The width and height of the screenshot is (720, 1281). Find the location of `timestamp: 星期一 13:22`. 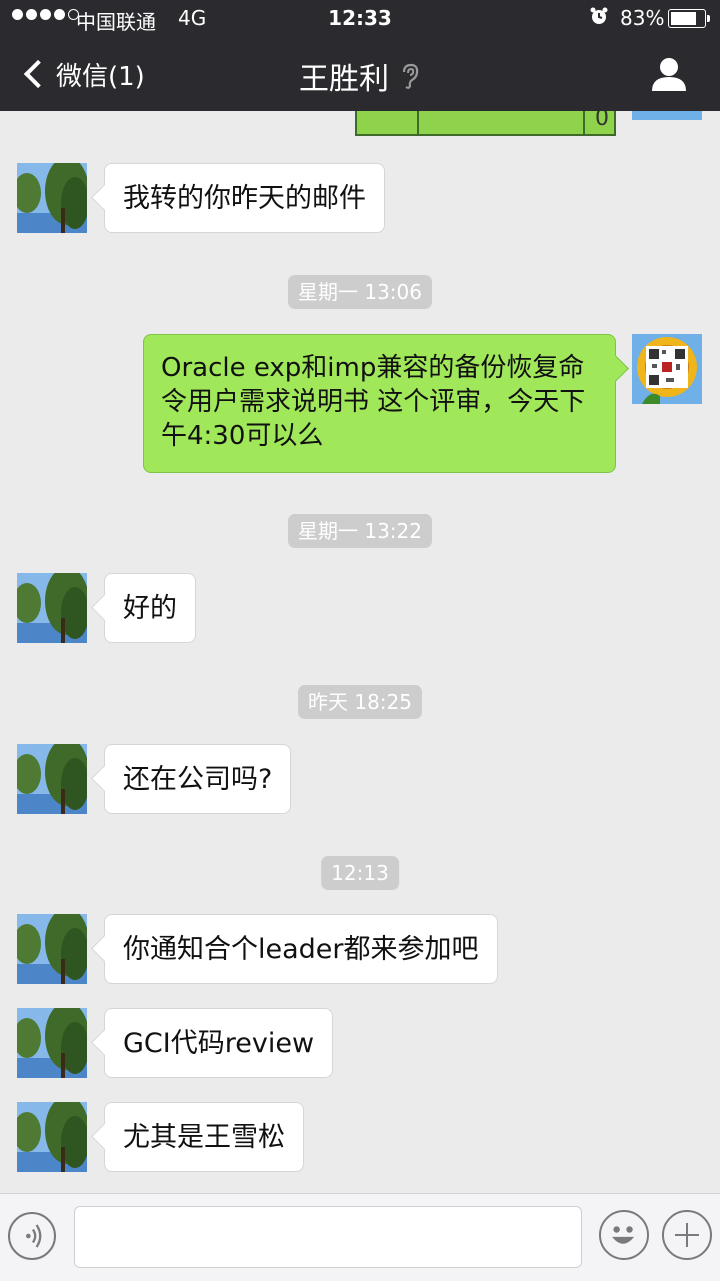

timestamp: 星期一 13:22 is located at coordinates (360, 531).